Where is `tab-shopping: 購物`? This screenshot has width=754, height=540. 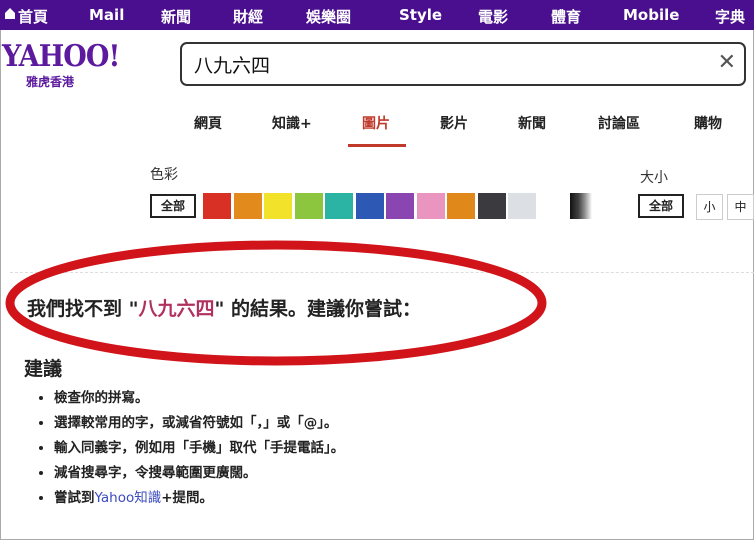 tab-shopping: 購物 is located at coordinates (708, 123).